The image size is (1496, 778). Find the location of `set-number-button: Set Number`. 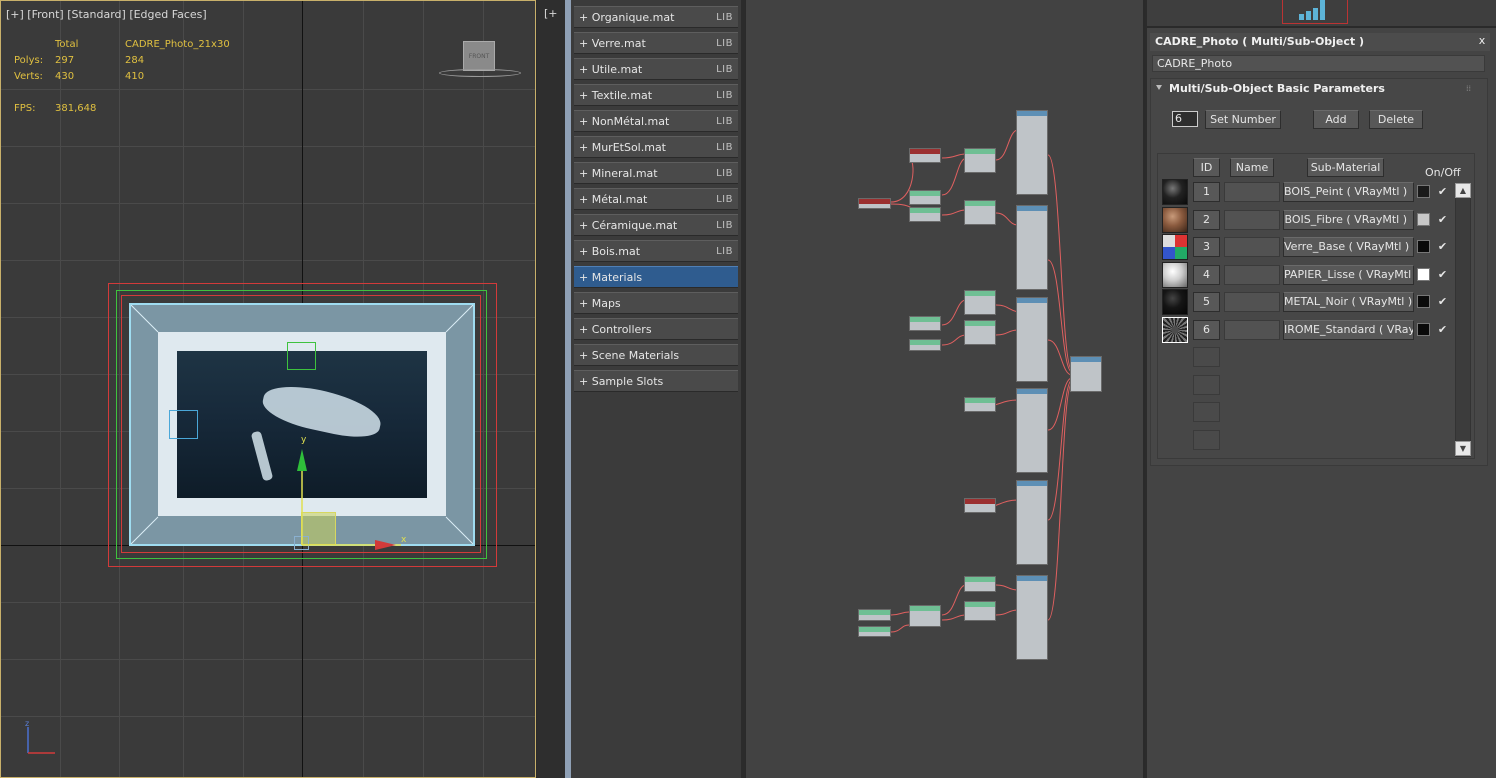

set-number-button: Set Number is located at coordinates (1243, 119).